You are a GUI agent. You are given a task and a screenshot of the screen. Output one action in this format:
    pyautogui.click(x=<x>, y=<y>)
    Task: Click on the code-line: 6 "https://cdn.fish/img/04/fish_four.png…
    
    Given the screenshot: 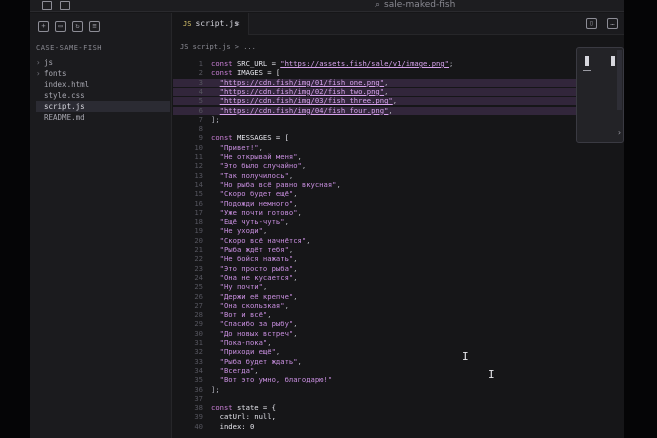 What is the action you would take?
    pyautogui.click(x=393, y=110)
    